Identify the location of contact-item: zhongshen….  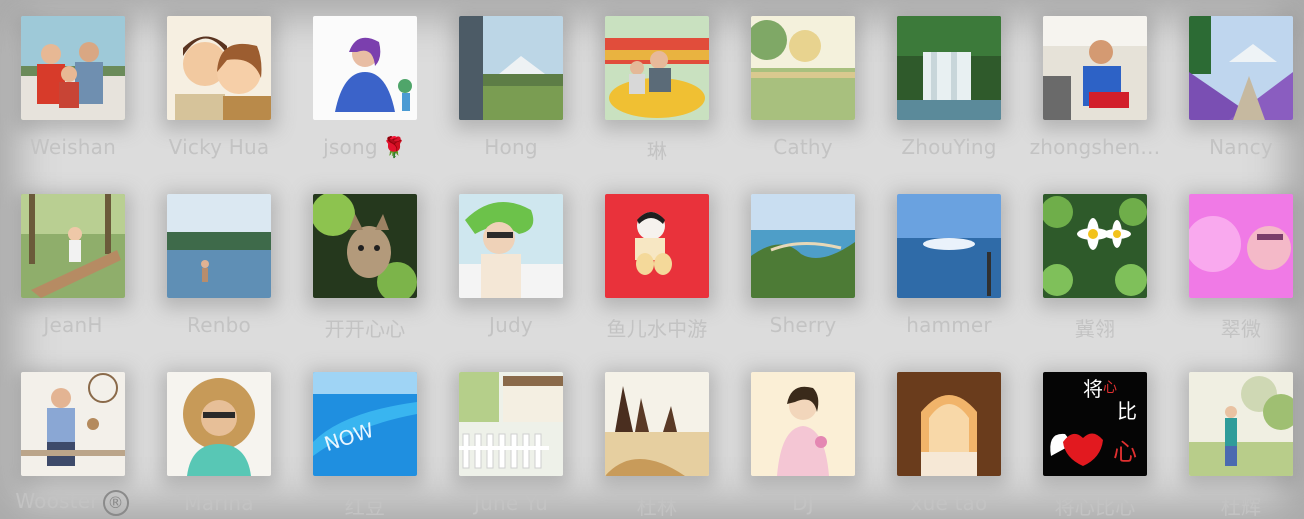
(1092, 80).